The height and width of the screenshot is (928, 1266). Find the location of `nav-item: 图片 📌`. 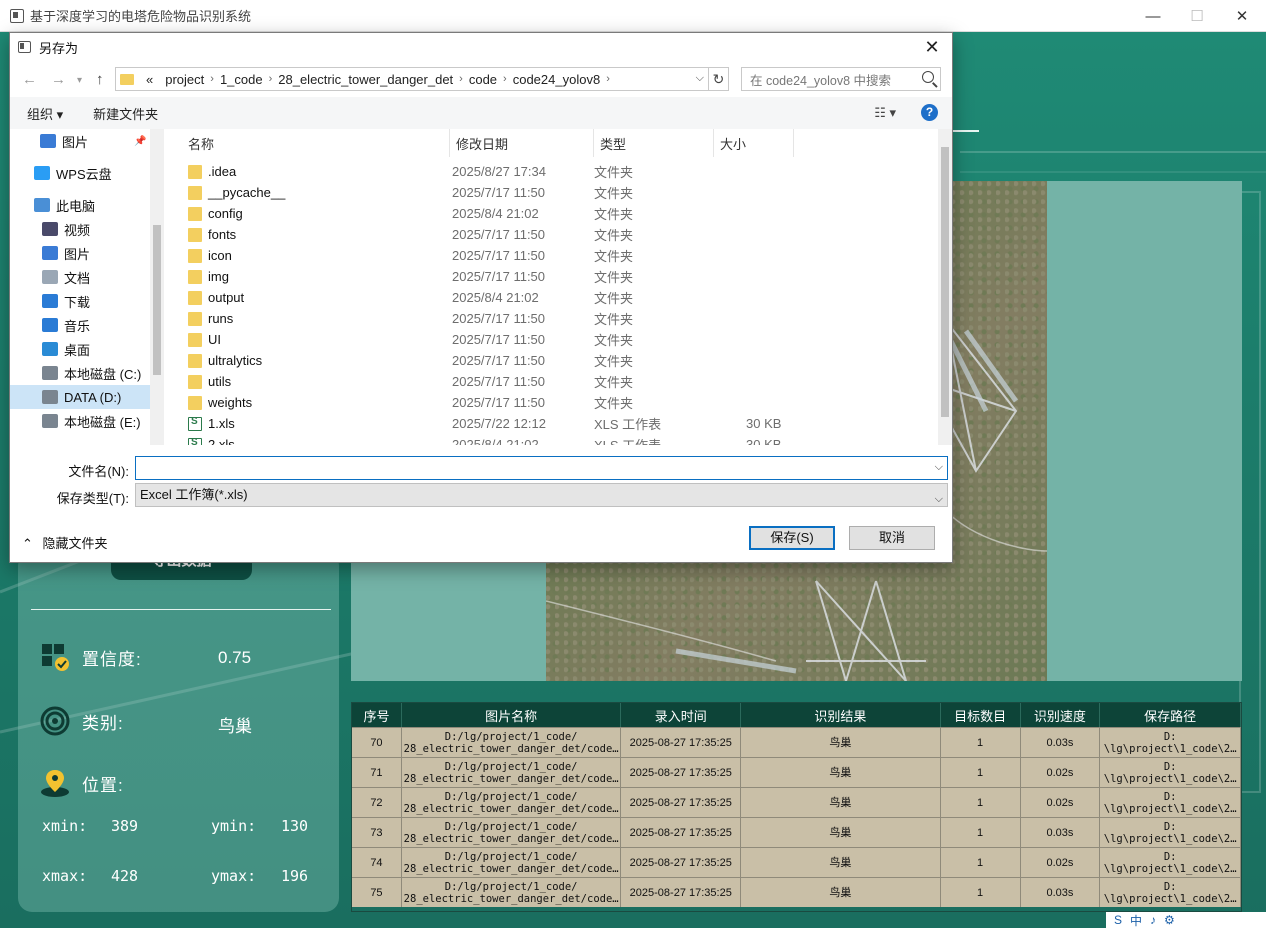

nav-item: 图片 📌 is located at coordinates (86, 141).